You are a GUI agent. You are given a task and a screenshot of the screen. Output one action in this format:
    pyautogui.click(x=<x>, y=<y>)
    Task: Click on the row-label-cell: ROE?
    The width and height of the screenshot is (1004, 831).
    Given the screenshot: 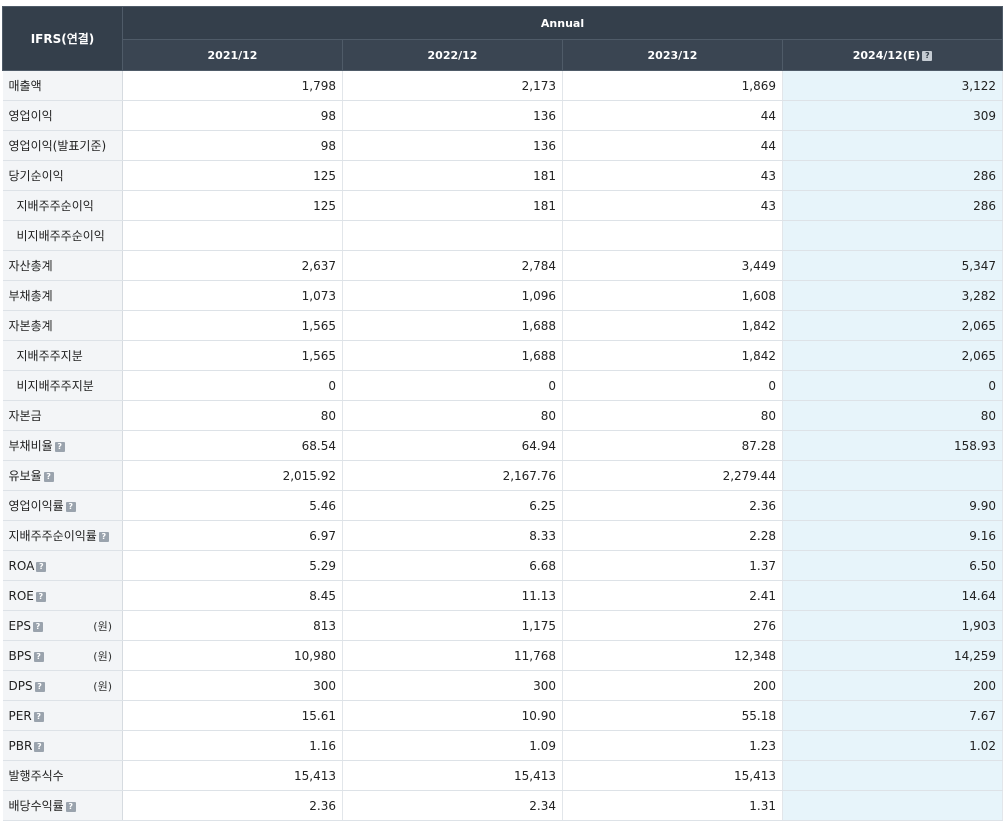 What is the action you would take?
    pyautogui.click(x=62, y=595)
    